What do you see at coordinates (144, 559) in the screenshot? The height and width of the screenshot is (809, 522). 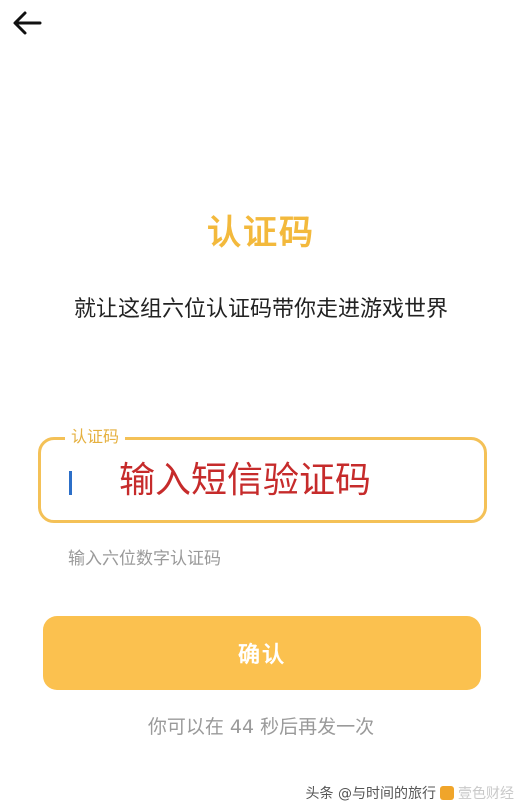 I see `code-hint: 输入六位数字认证码` at bounding box center [144, 559].